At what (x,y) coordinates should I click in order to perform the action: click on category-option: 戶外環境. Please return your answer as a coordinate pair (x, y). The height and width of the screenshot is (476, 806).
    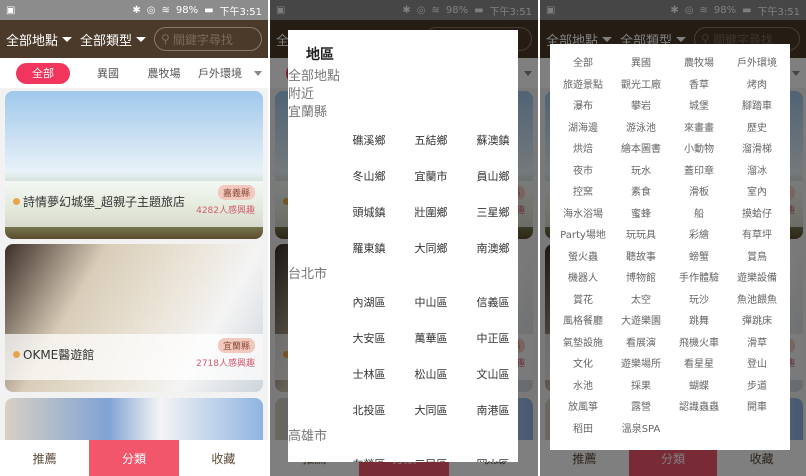
    Looking at the image, I should click on (757, 62).